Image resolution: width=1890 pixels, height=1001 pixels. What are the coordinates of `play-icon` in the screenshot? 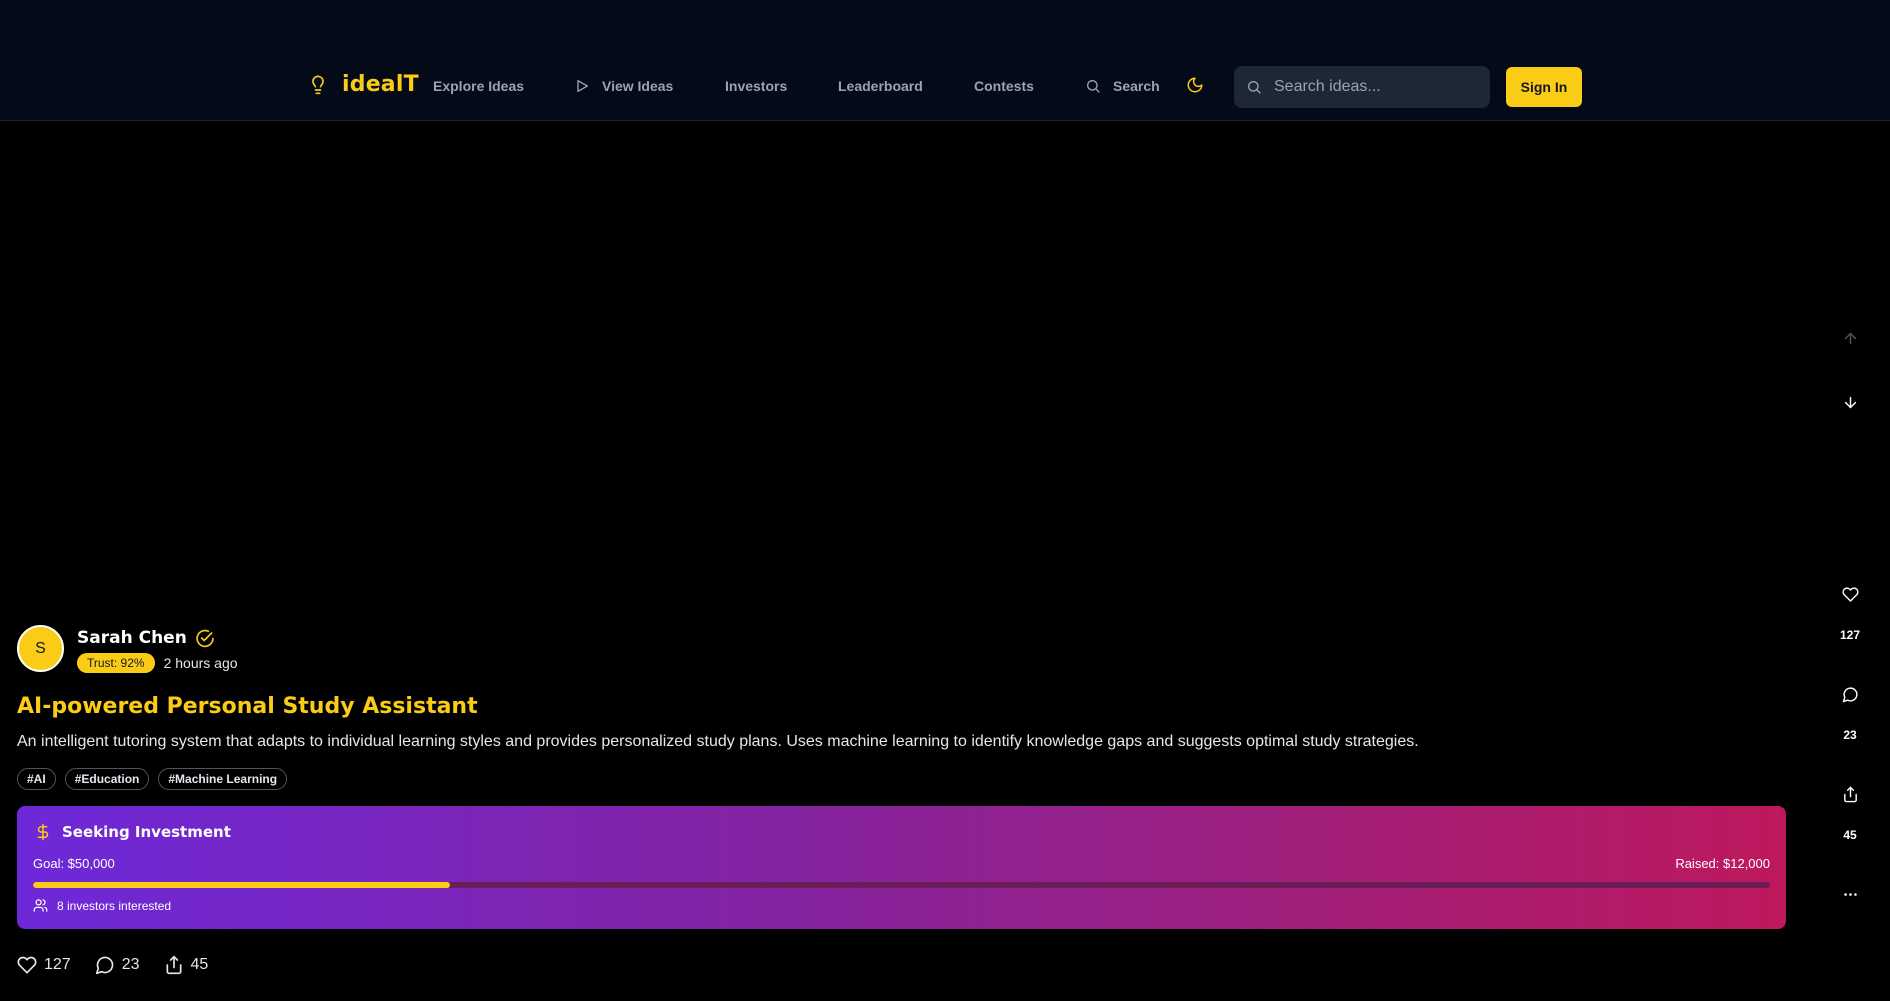 It's located at (582, 86).